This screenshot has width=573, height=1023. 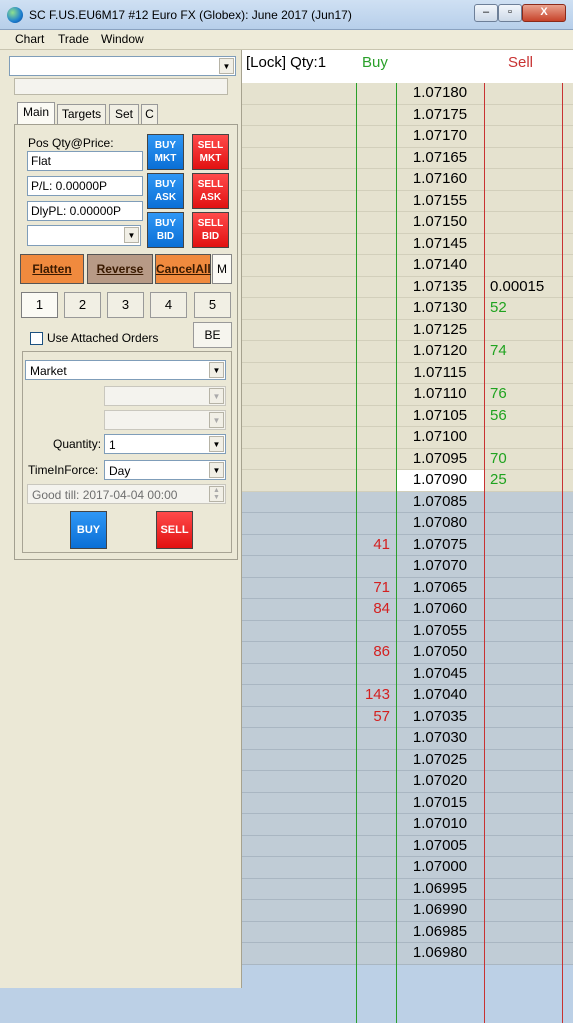 What do you see at coordinates (165, 191) in the screenshot?
I see `buy-ask-button: BUY ASK` at bounding box center [165, 191].